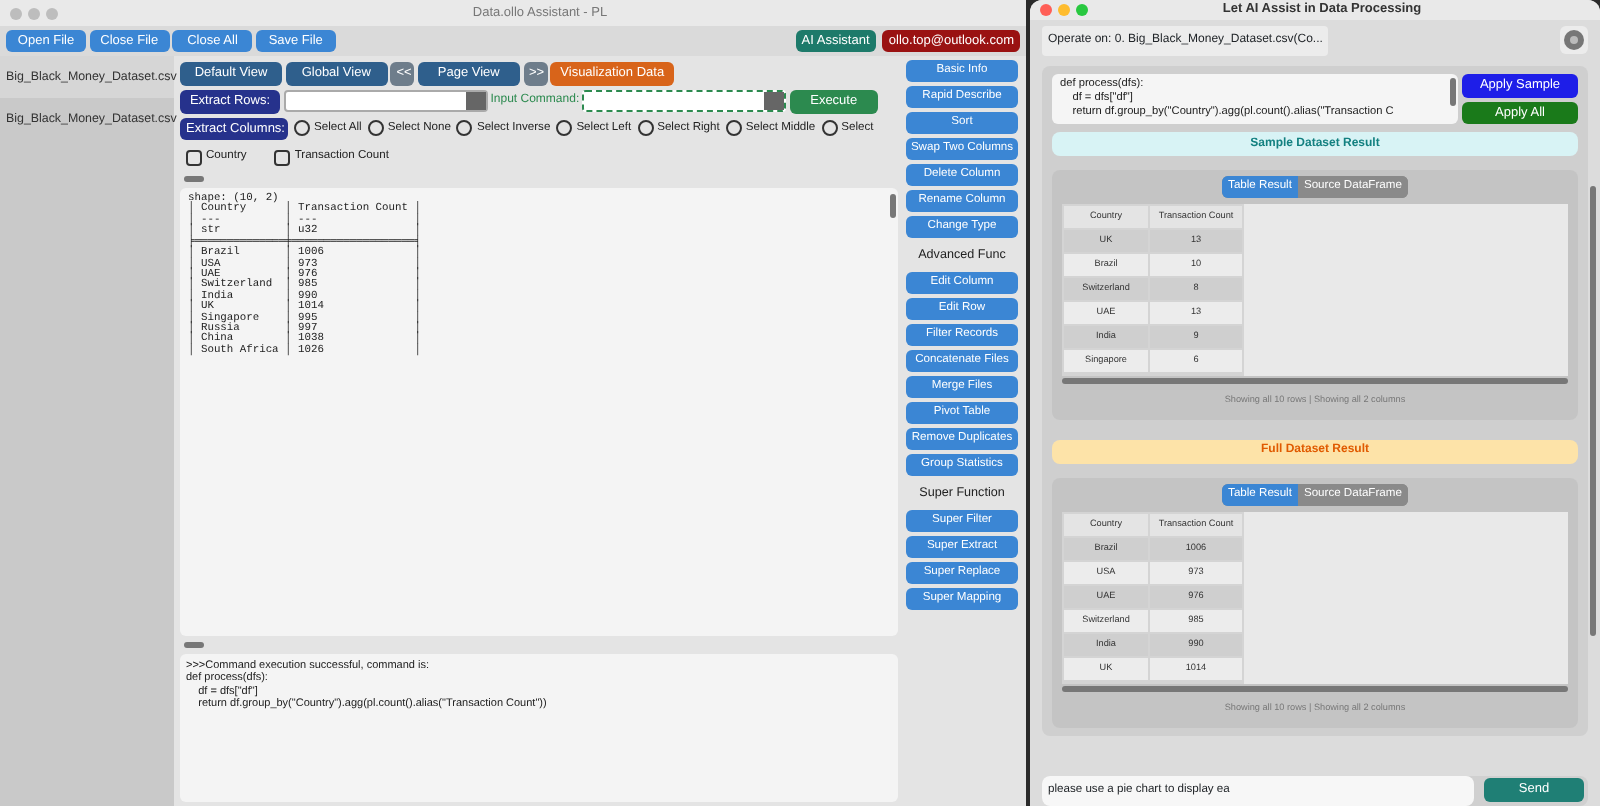 The image size is (1600, 806). I want to click on command-dropdown, so click(684, 101).